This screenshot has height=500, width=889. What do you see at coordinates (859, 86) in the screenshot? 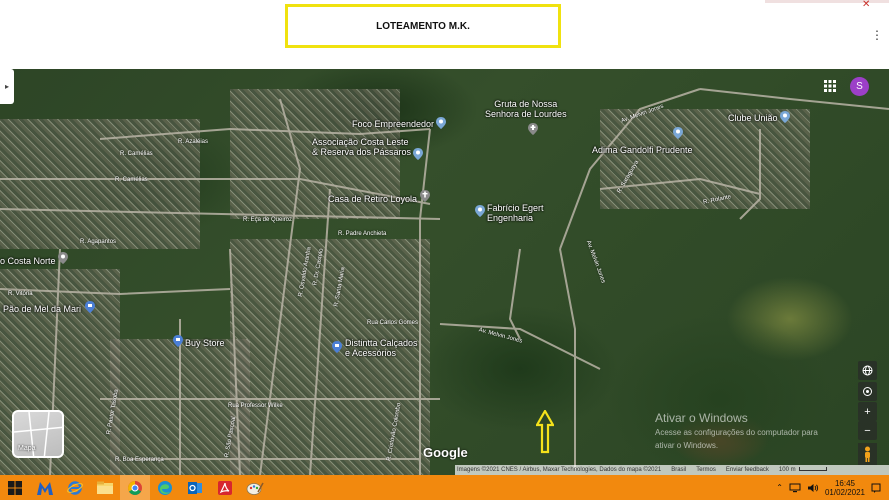
I see `account-avatar: S` at bounding box center [859, 86].